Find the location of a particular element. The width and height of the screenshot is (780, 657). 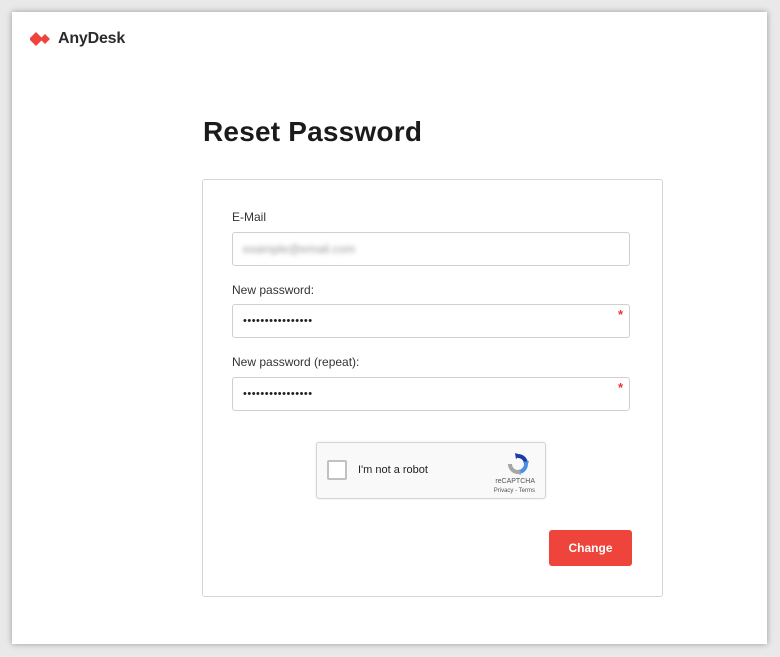

new-password-field is located at coordinates (423, 321).